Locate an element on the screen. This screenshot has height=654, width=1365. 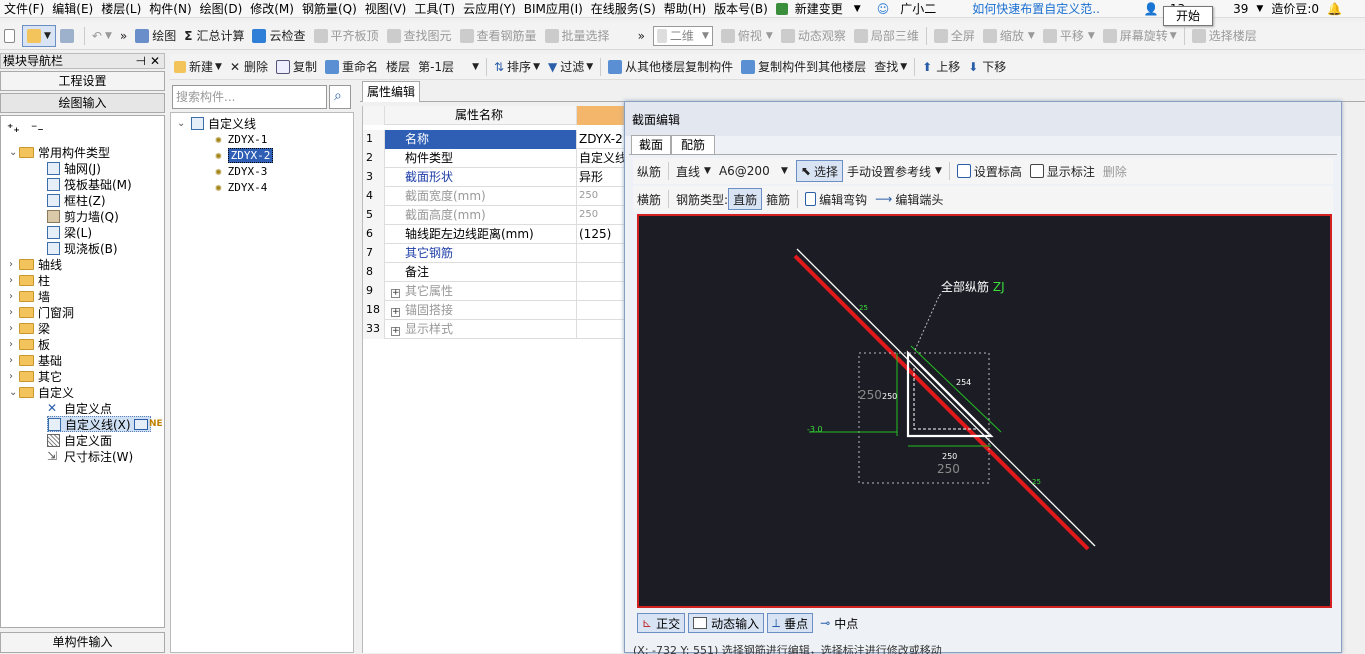
straight-rebar-button: 直筋 is located at coordinates (745, 199).